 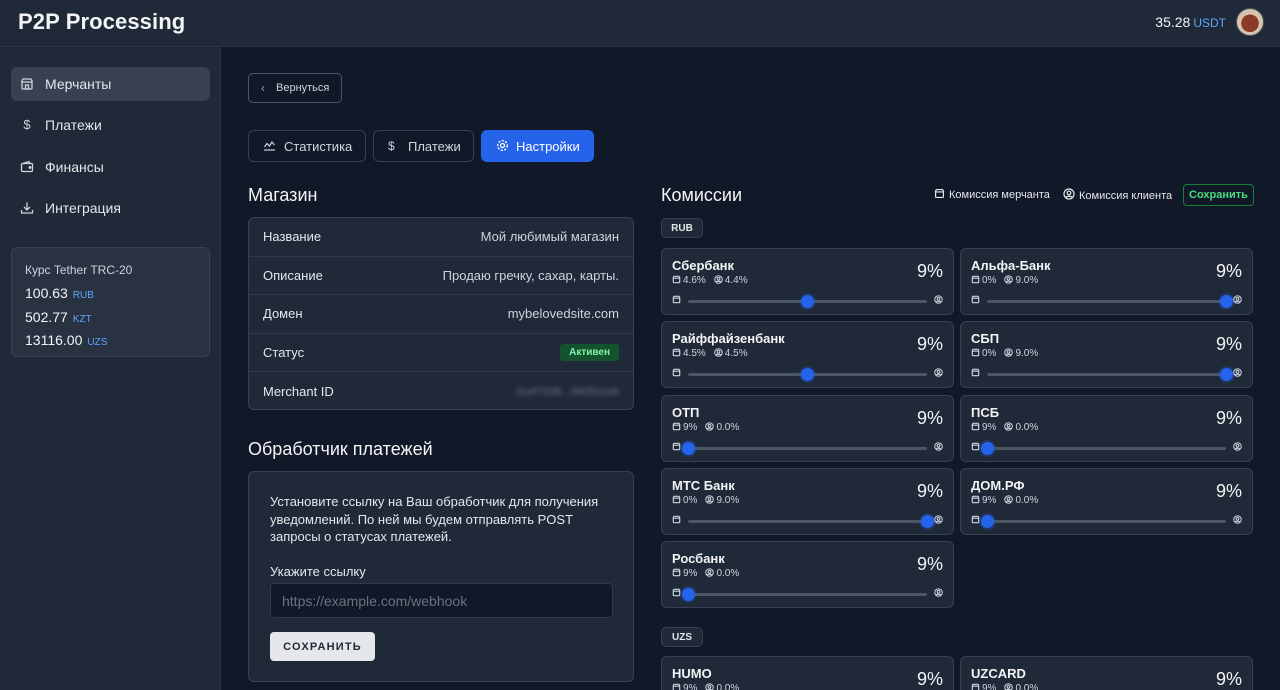 I want to click on download-icon, so click(x=27, y=208).